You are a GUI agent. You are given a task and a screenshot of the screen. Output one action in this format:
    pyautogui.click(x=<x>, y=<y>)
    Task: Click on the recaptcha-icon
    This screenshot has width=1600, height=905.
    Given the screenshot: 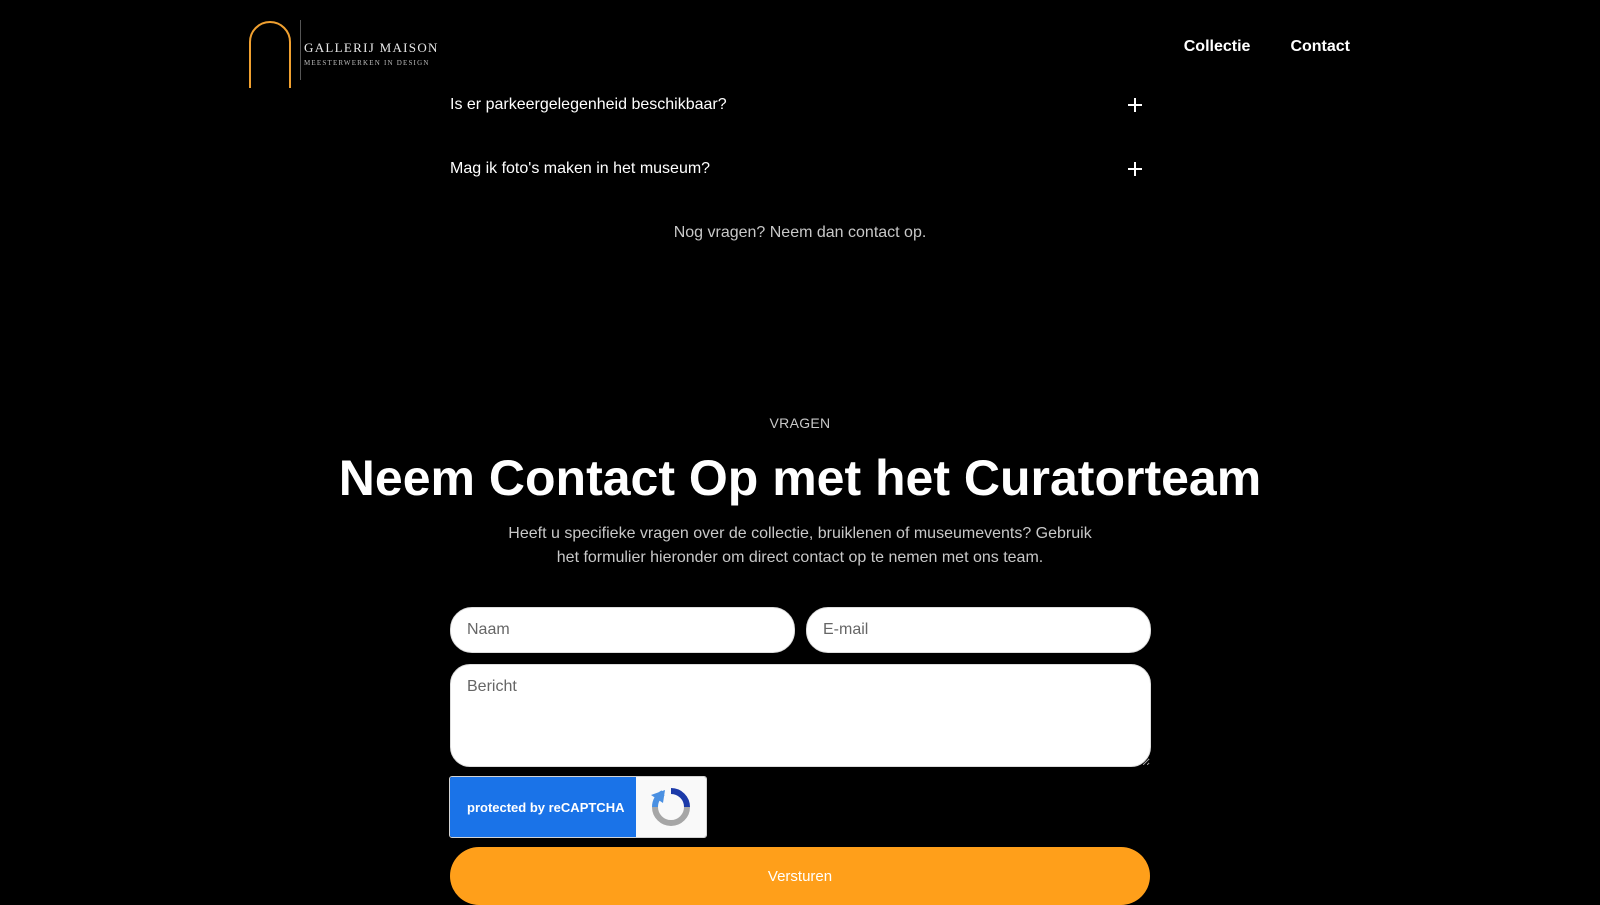 What is the action you would take?
    pyautogui.click(x=671, y=807)
    